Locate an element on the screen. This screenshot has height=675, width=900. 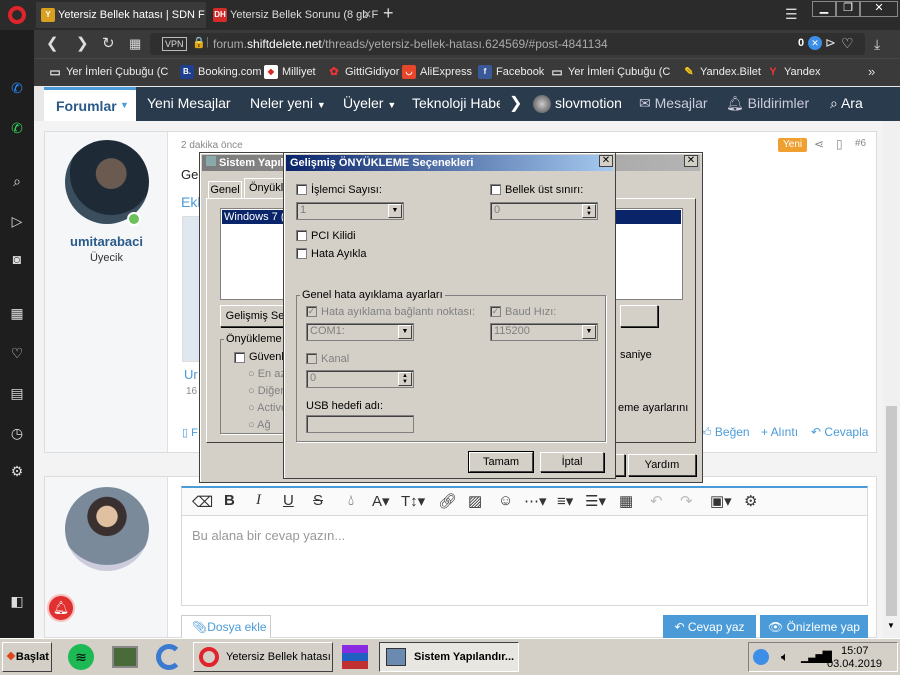
usb-target-input is located at coordinates (360, 424).